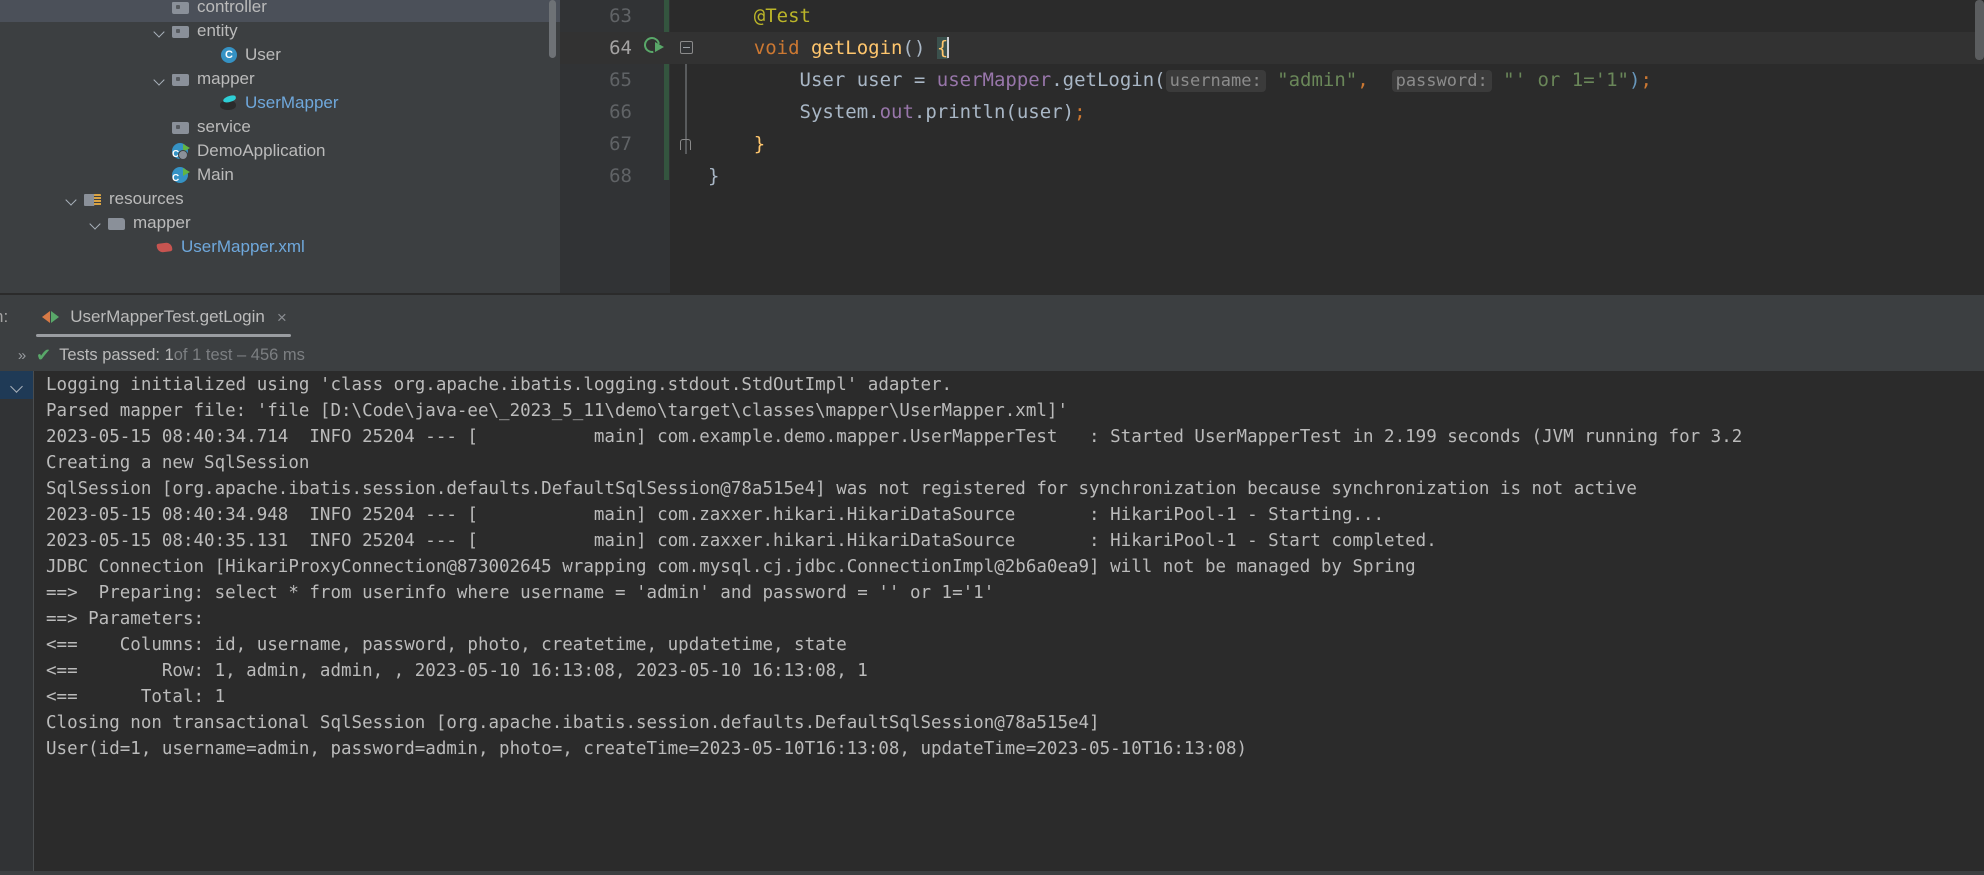 The image size is (1984, 875). I want to click on code-text: System.out.println(user);, so click(897, 112).